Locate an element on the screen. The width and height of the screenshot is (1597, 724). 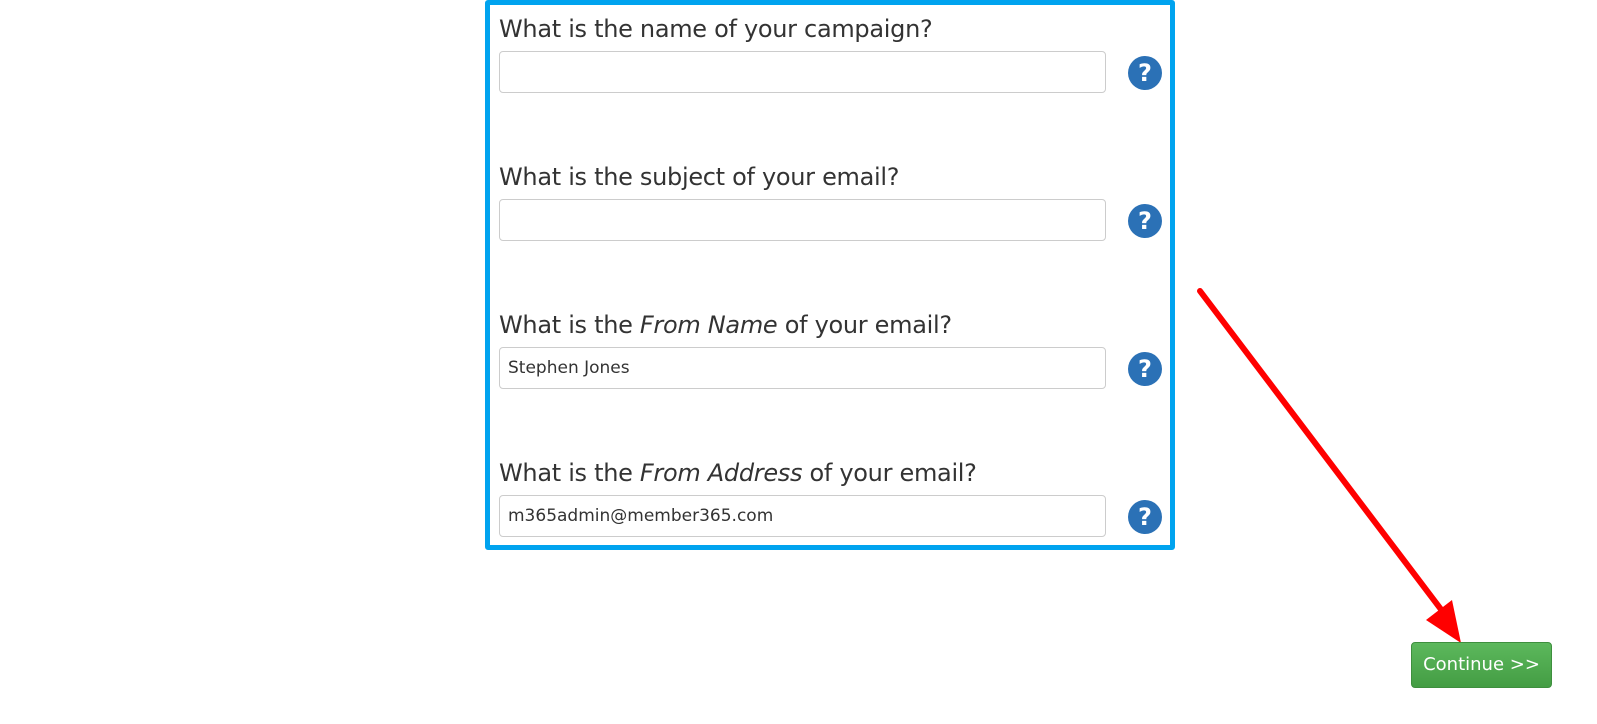
from-name-input is located at coordinates (802, 368).